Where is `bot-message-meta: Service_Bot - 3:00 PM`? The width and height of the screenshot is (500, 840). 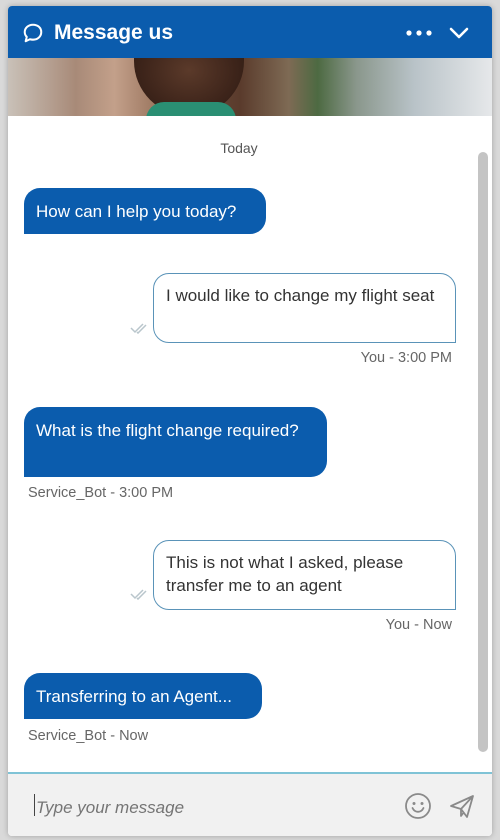
bot-message-meta: Service_Bot - 3:00 PM is located at coordinates (101, 493).